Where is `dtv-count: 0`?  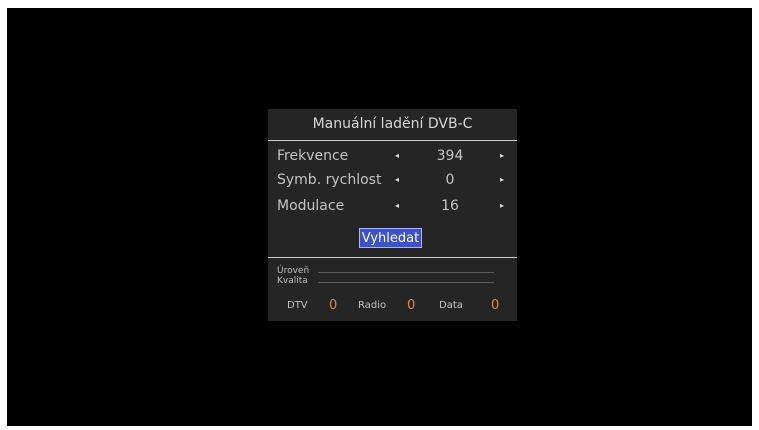 dtv-count: 0 is located at coordinates (333, 305).